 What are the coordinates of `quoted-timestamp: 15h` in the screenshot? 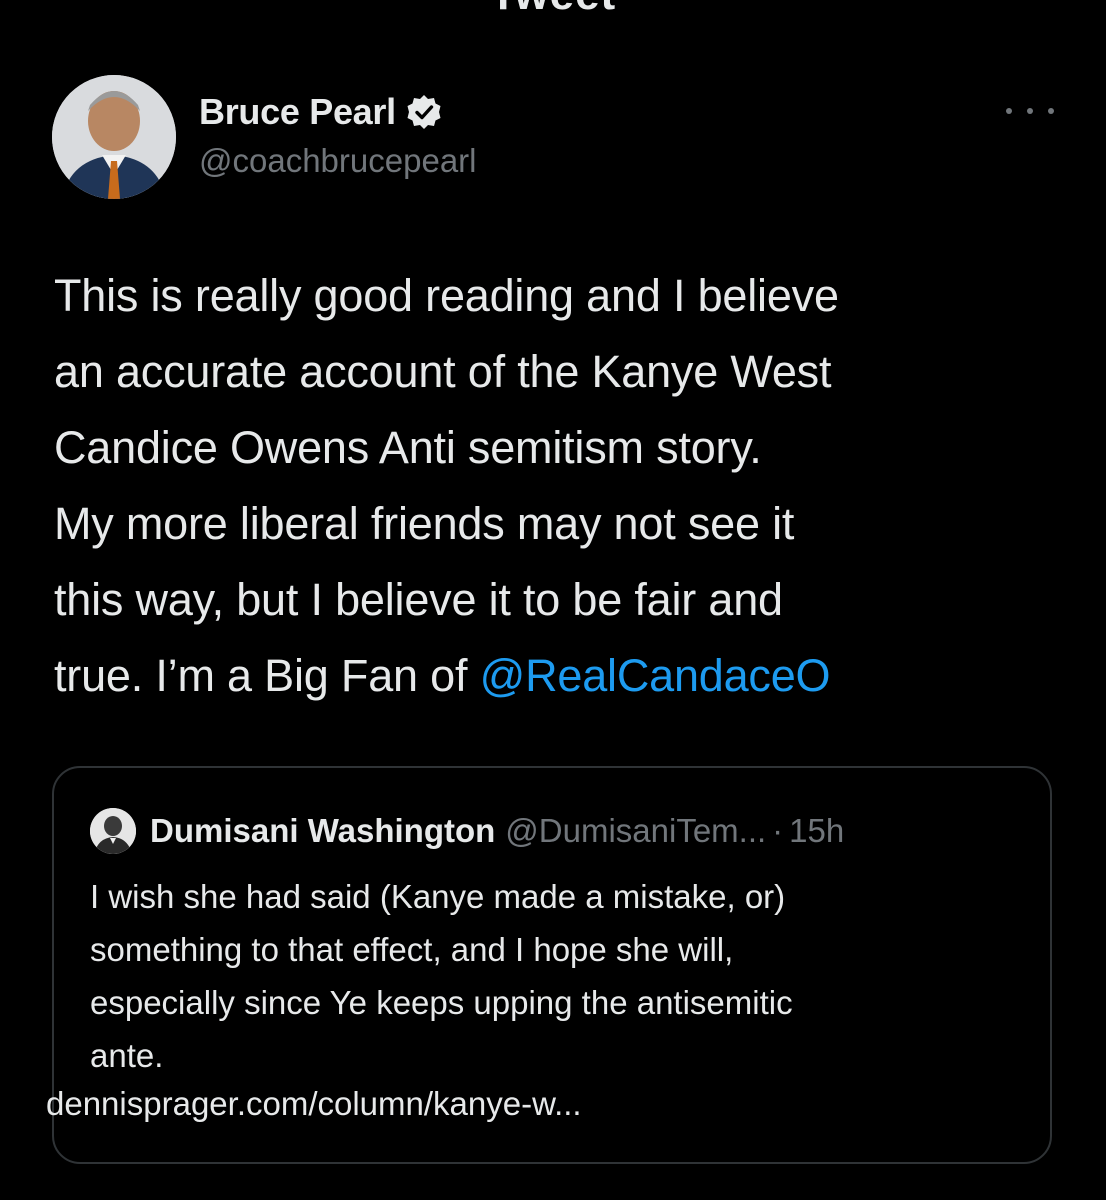 It's located at (816, 831).